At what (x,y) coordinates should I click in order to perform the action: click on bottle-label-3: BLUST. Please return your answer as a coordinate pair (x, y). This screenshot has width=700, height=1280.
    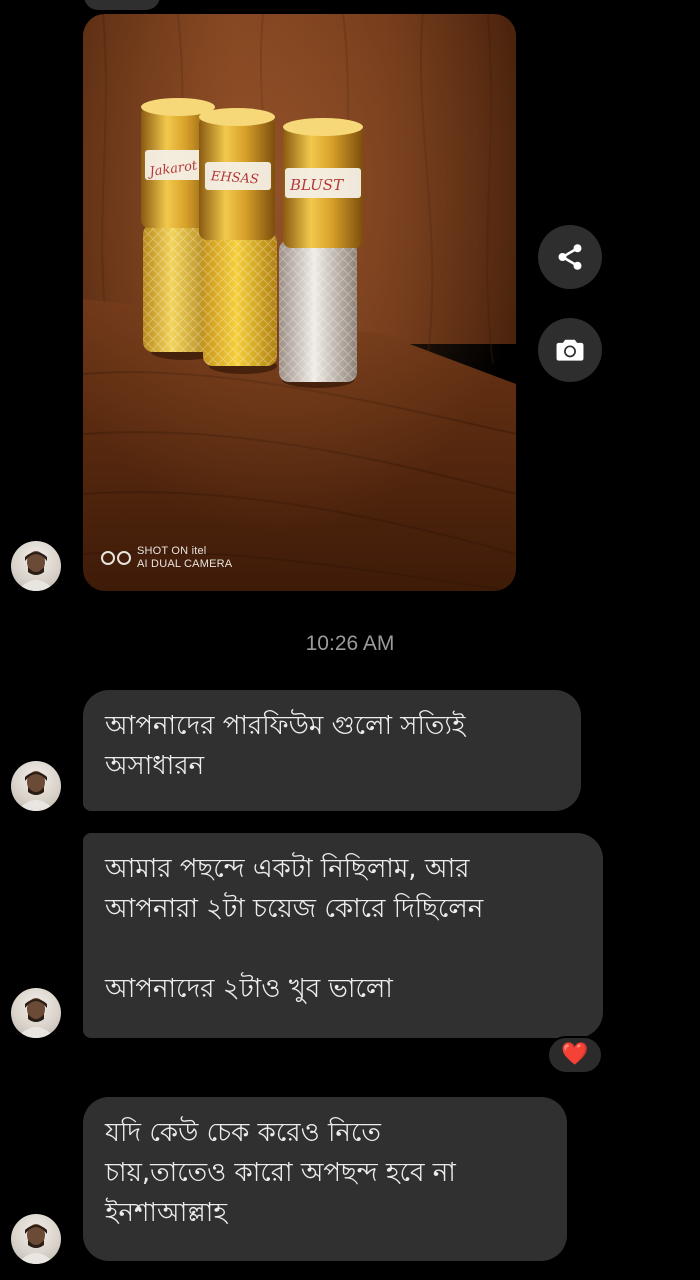
    Looking at the image, I should click on (316, 185).